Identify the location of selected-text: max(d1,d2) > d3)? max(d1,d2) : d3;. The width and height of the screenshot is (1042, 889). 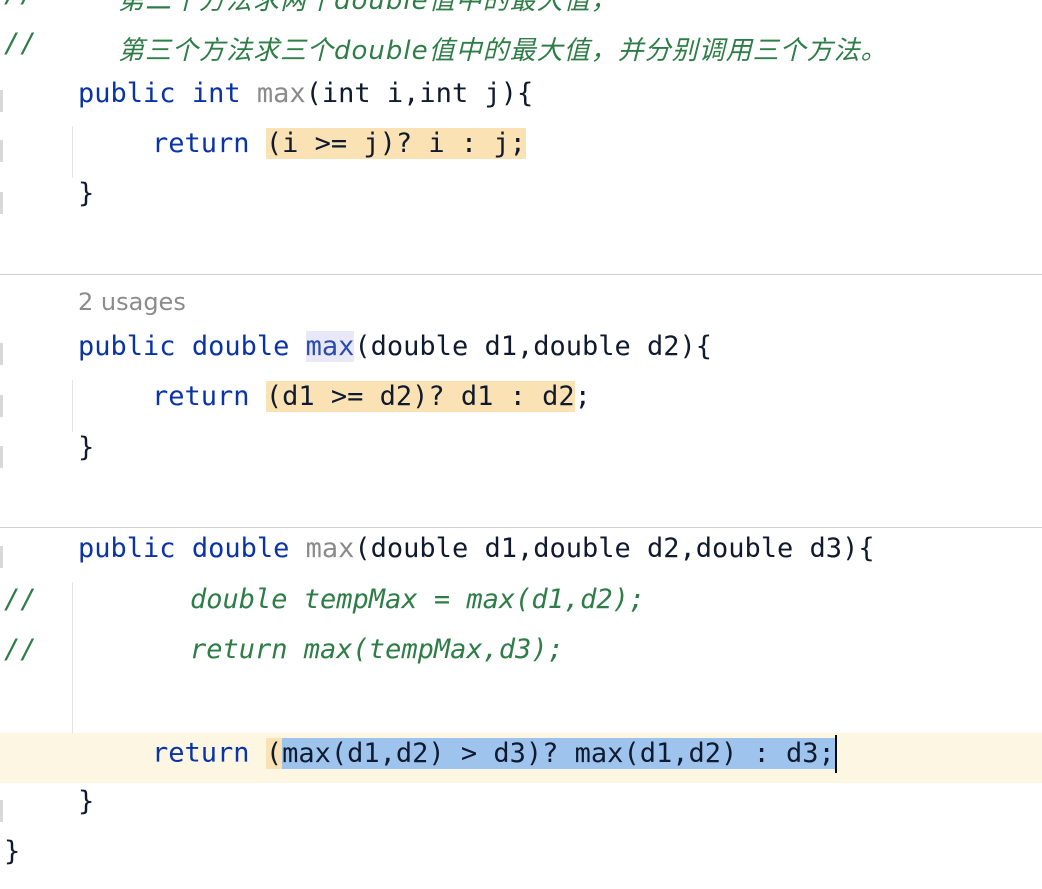
(558, 753).